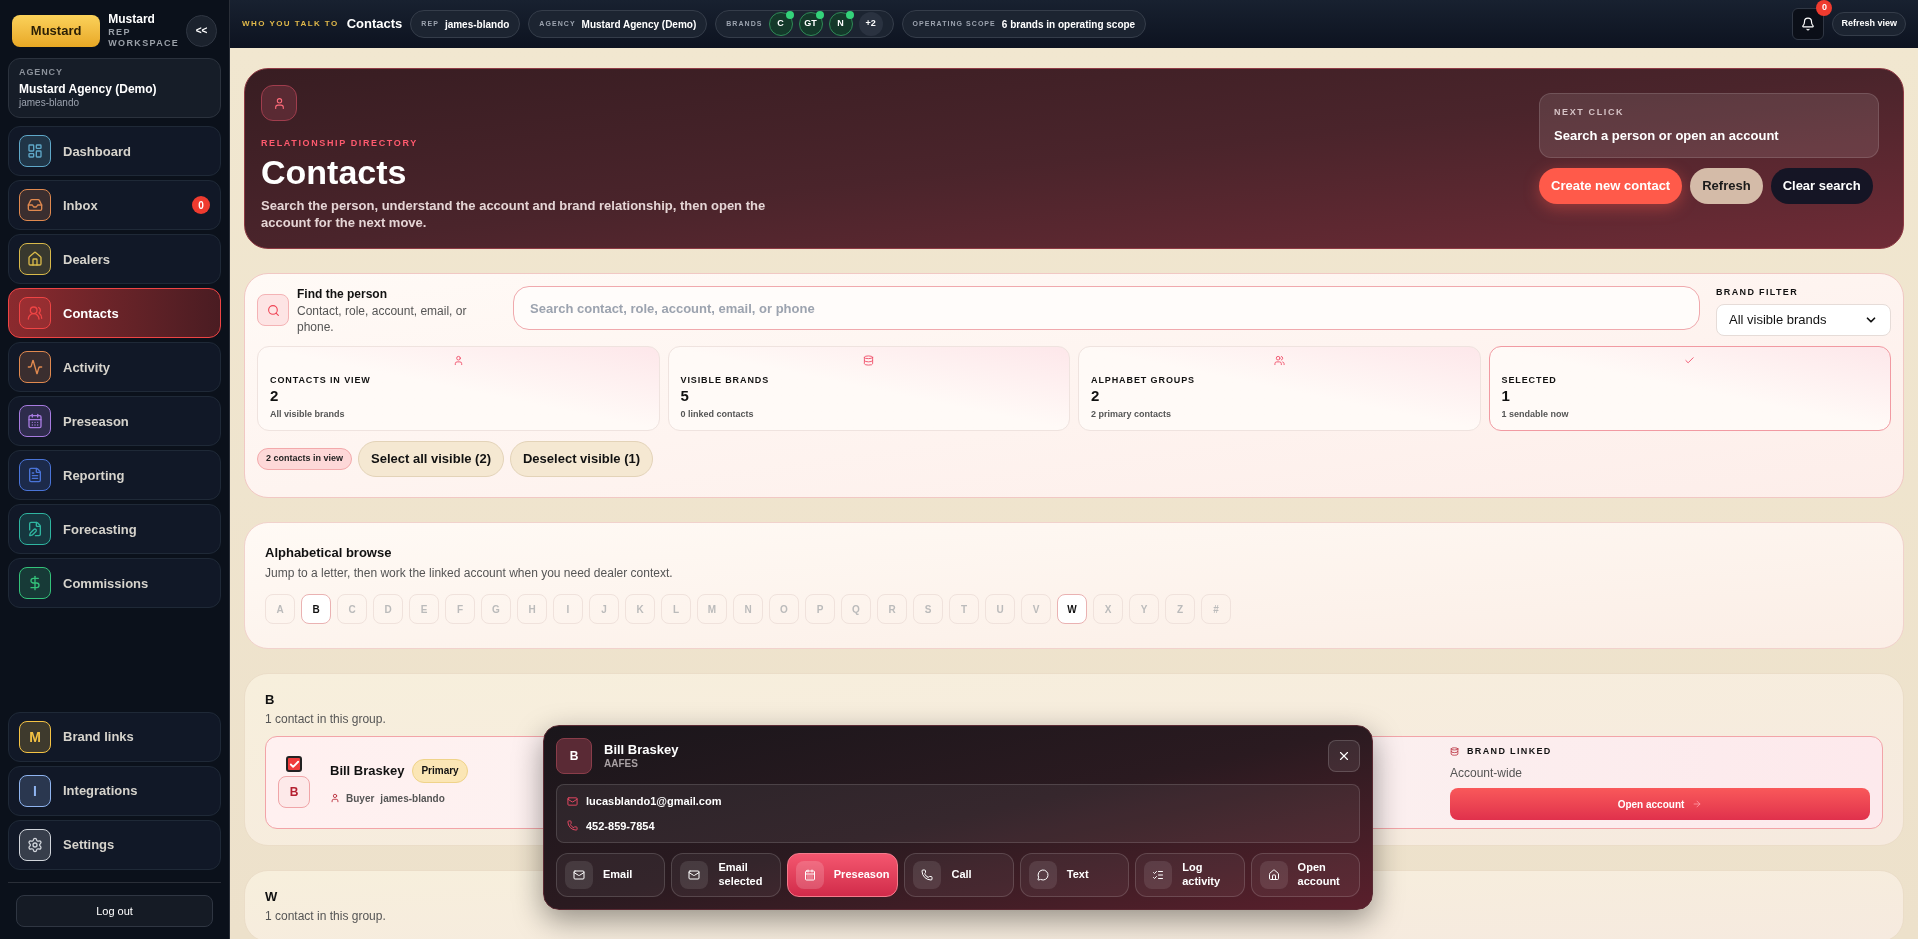 The width and height of the screenshot is (1918, 939). What do you see at coordinates (50, 103) in the screenshot?
I see `agency-user: james-blando` at bounding box center [50, 103].